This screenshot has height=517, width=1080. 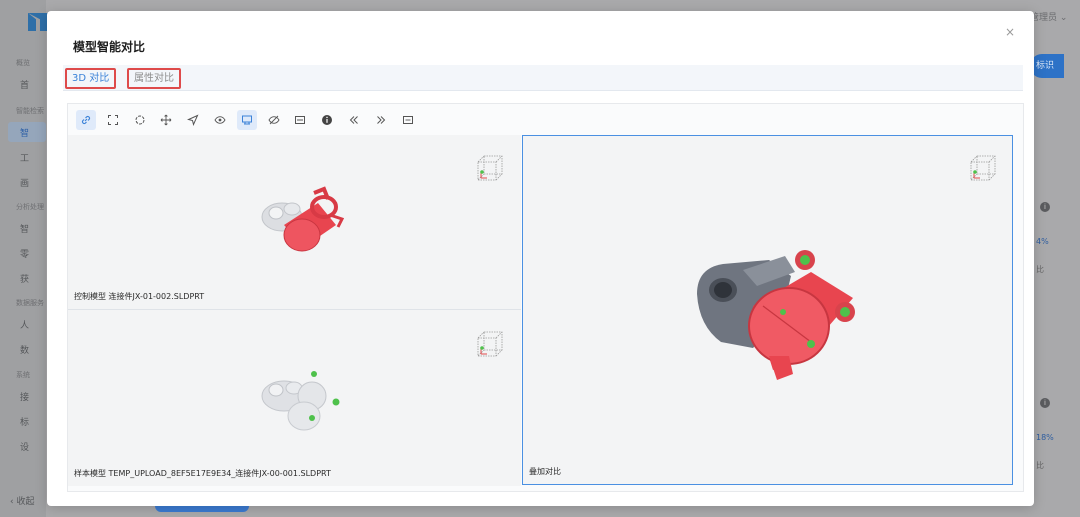 What do you see at coordinates (33, 396) in the screenshot?
I see `sidebar-item-interface: 接` at bounding box center [33, 396].